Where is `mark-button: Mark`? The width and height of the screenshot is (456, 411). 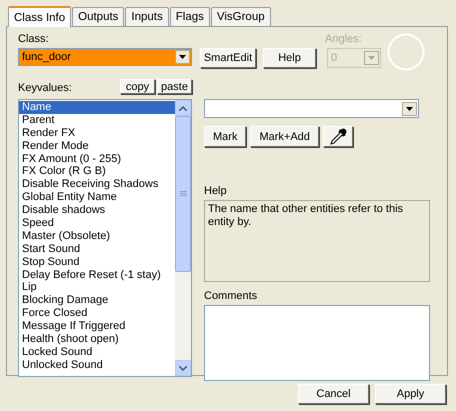 mark-button: Mark is located at coordinates (225, 136).